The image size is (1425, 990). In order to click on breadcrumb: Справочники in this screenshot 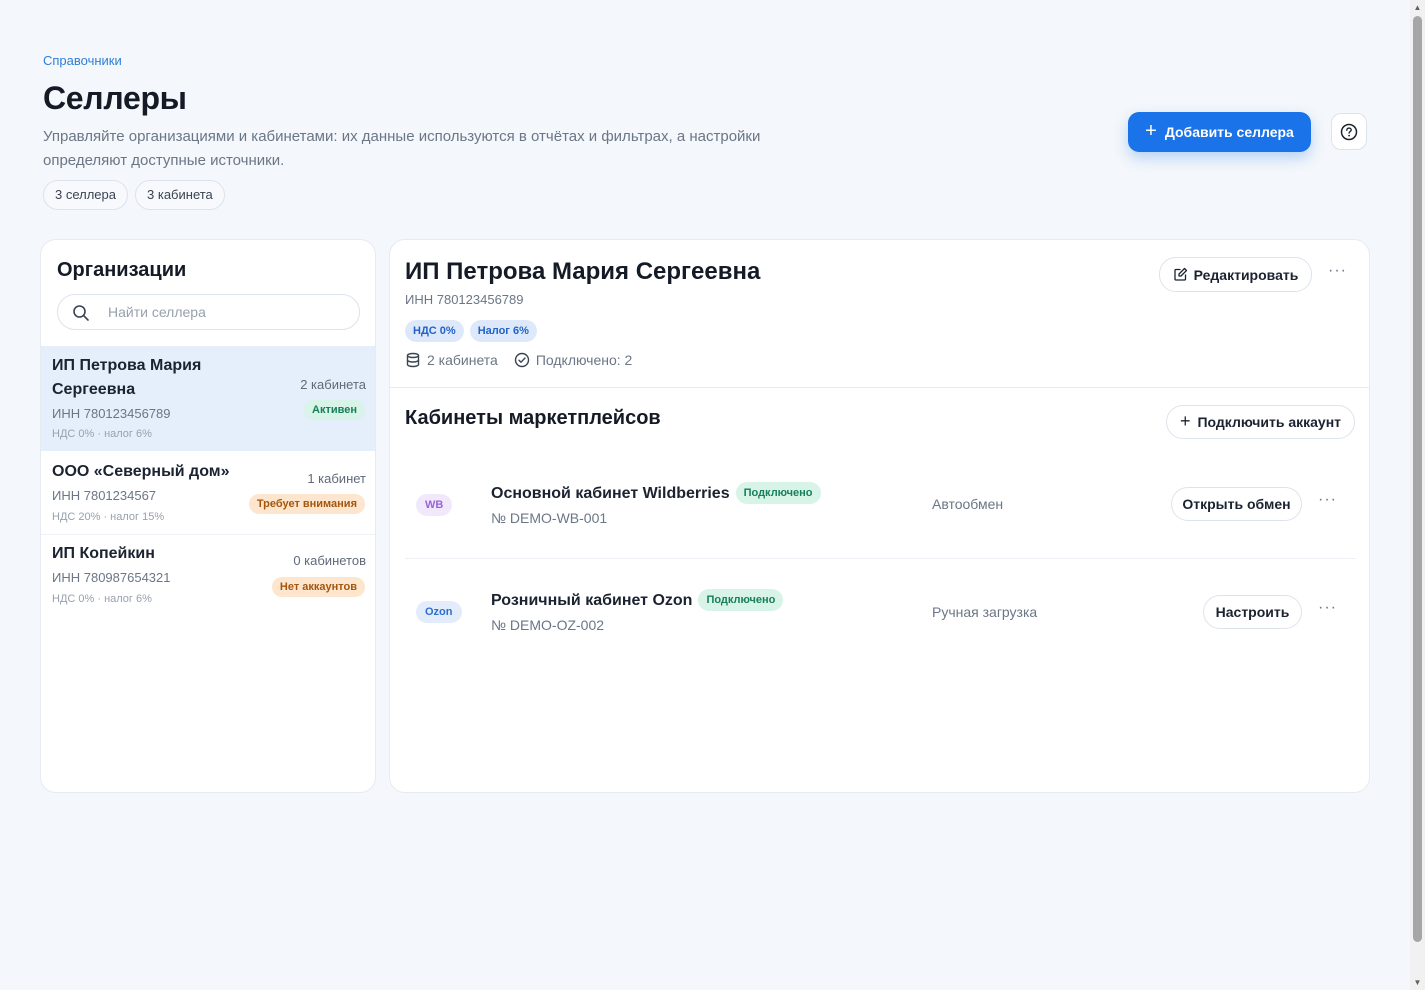, I will do `click(82, 60)`.